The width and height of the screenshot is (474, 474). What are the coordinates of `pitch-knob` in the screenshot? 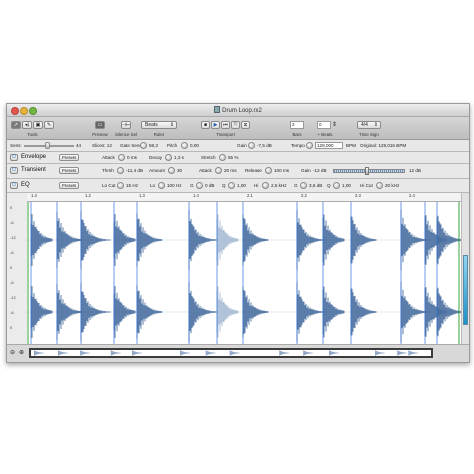 It's located at (184, 145).